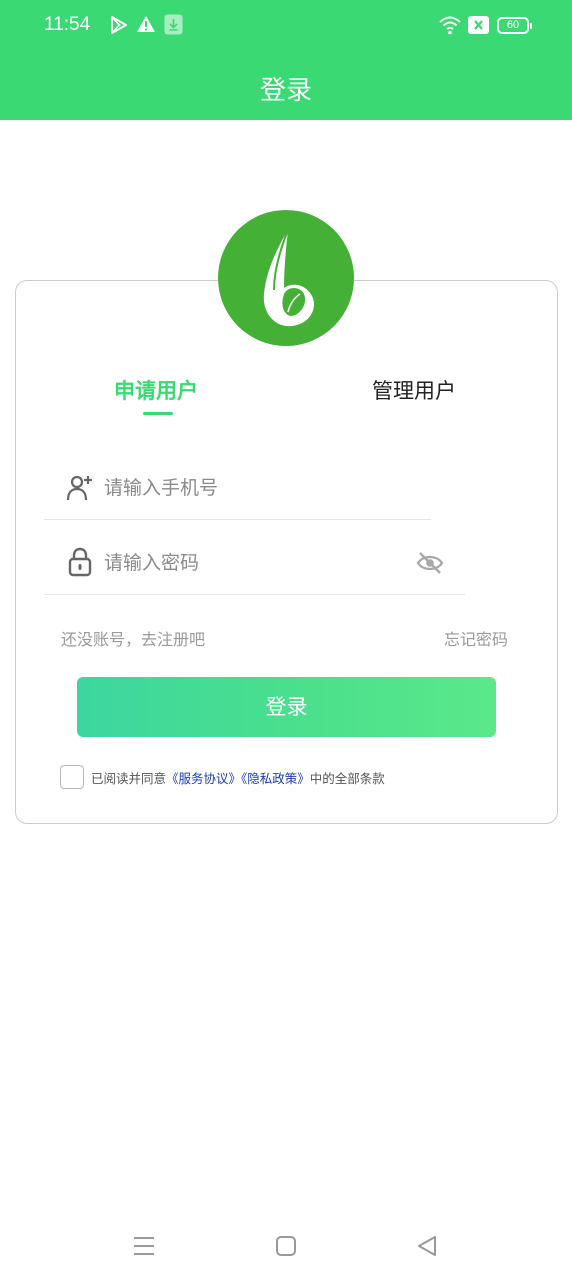  I want to click on download-icon, so click(173, 24).